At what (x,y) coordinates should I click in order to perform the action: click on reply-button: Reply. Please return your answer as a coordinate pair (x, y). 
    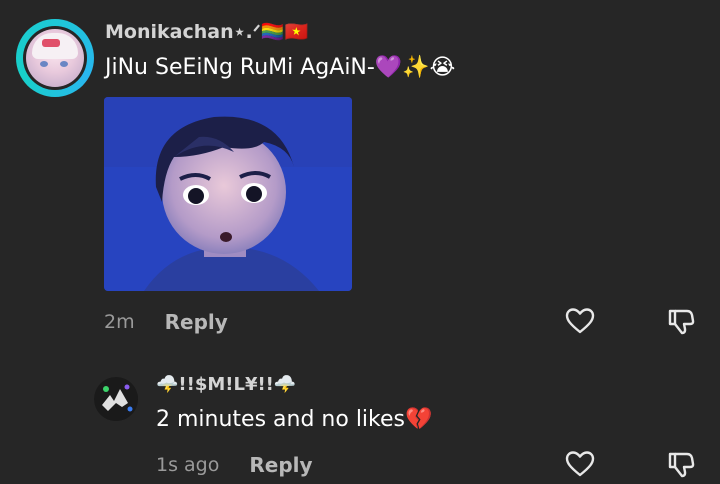
    Looking at the image, I should click on (196, 322).